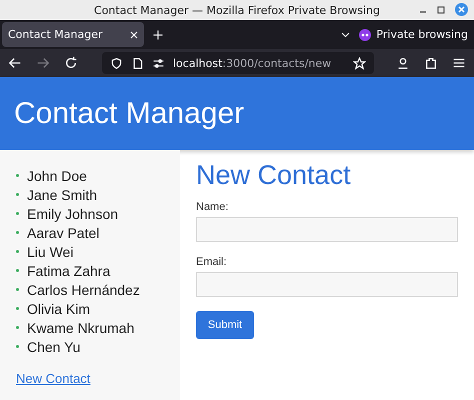 Image resolution: width=474 pixels, height=400 pixels. Describe the element at coordinates (80, 328) in the screenshot. I see `contact-name: Kwame Nkrumah` at that location.